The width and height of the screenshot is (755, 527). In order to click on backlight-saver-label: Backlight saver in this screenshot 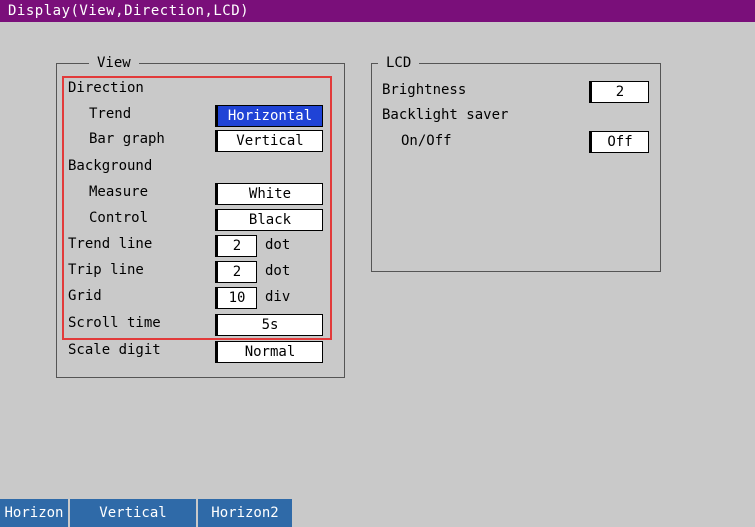, I will do `click(445, 115)`.